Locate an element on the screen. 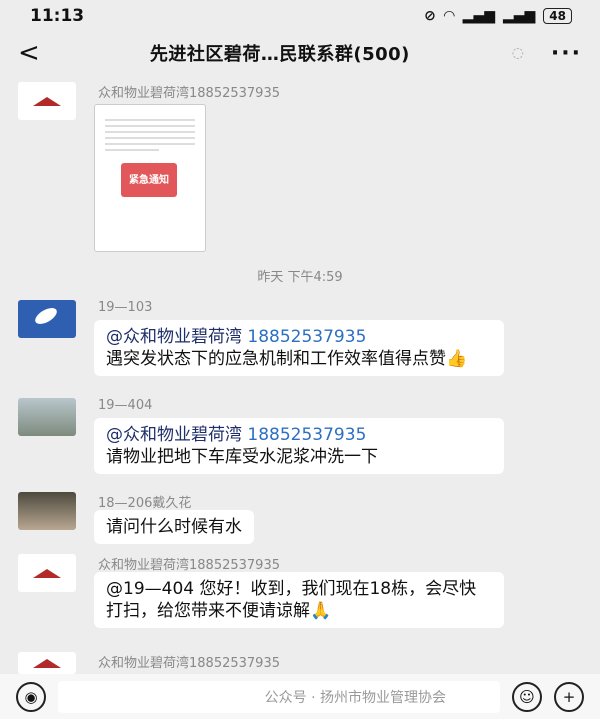 The width and height of the screenshot is (600, 719). message-text: 遇突发状态下的应急机制和工作效率值得点赞👍 is located at coordinates (287, 359).